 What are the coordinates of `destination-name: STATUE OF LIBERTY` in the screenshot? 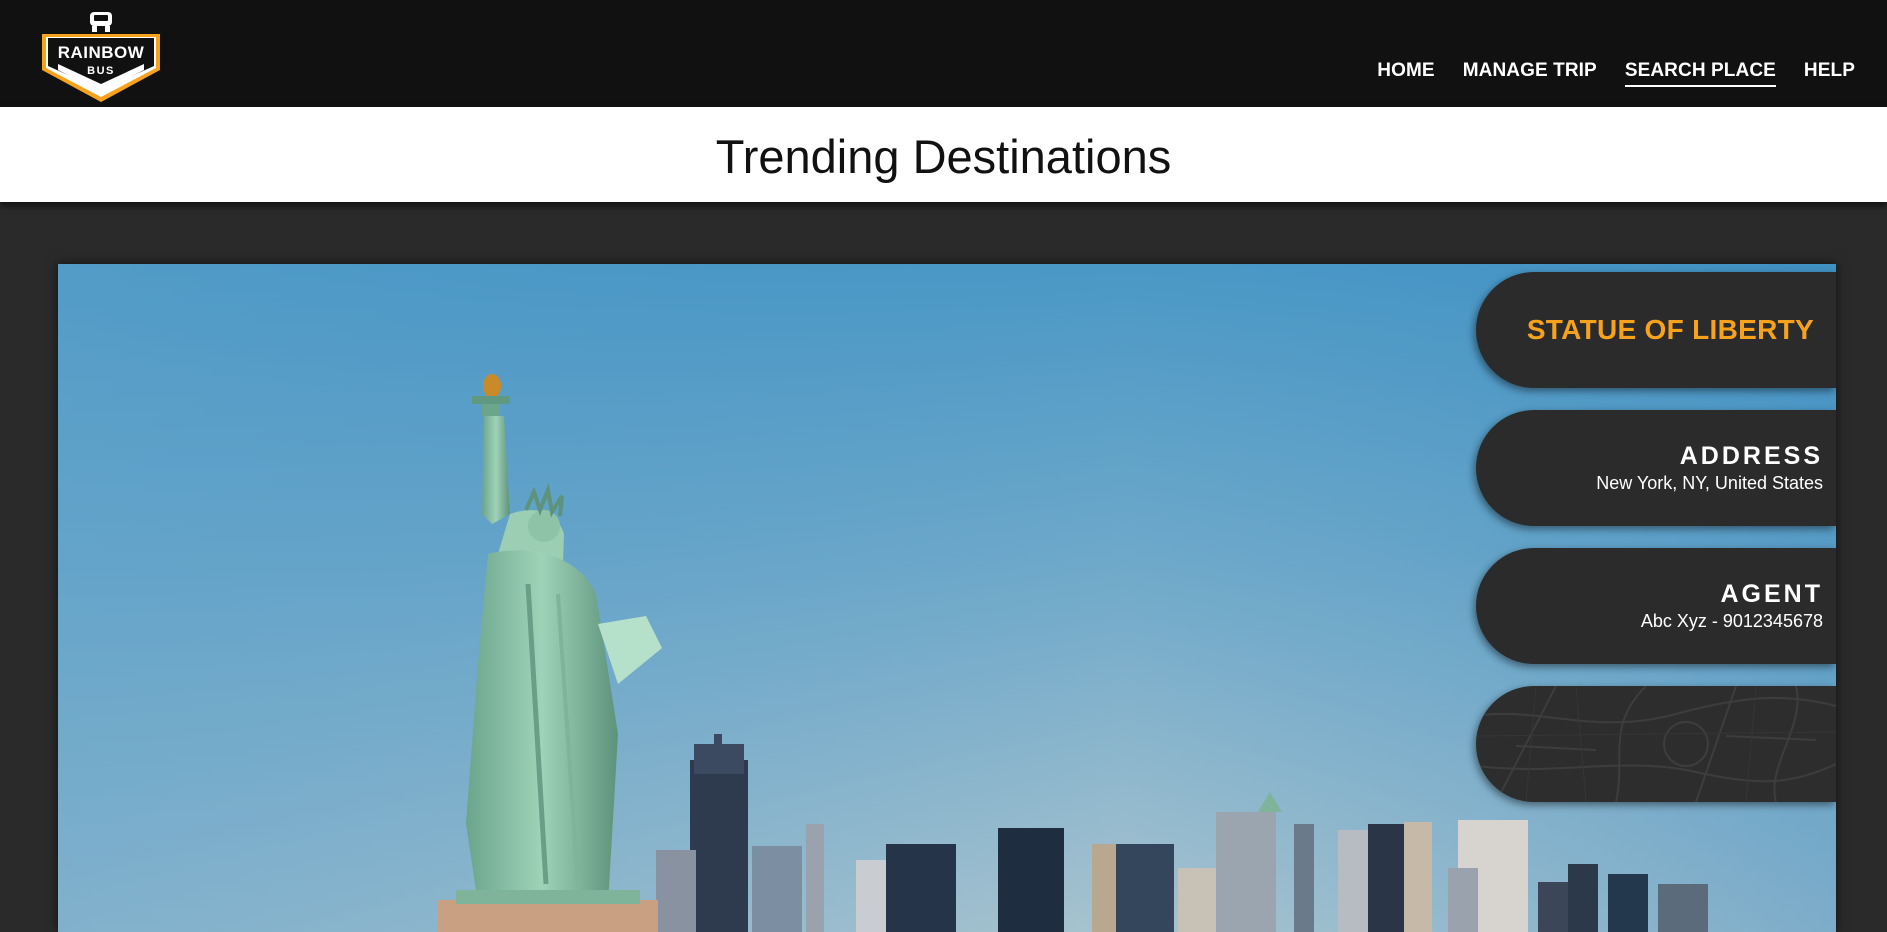 It's located at (1670, 329).